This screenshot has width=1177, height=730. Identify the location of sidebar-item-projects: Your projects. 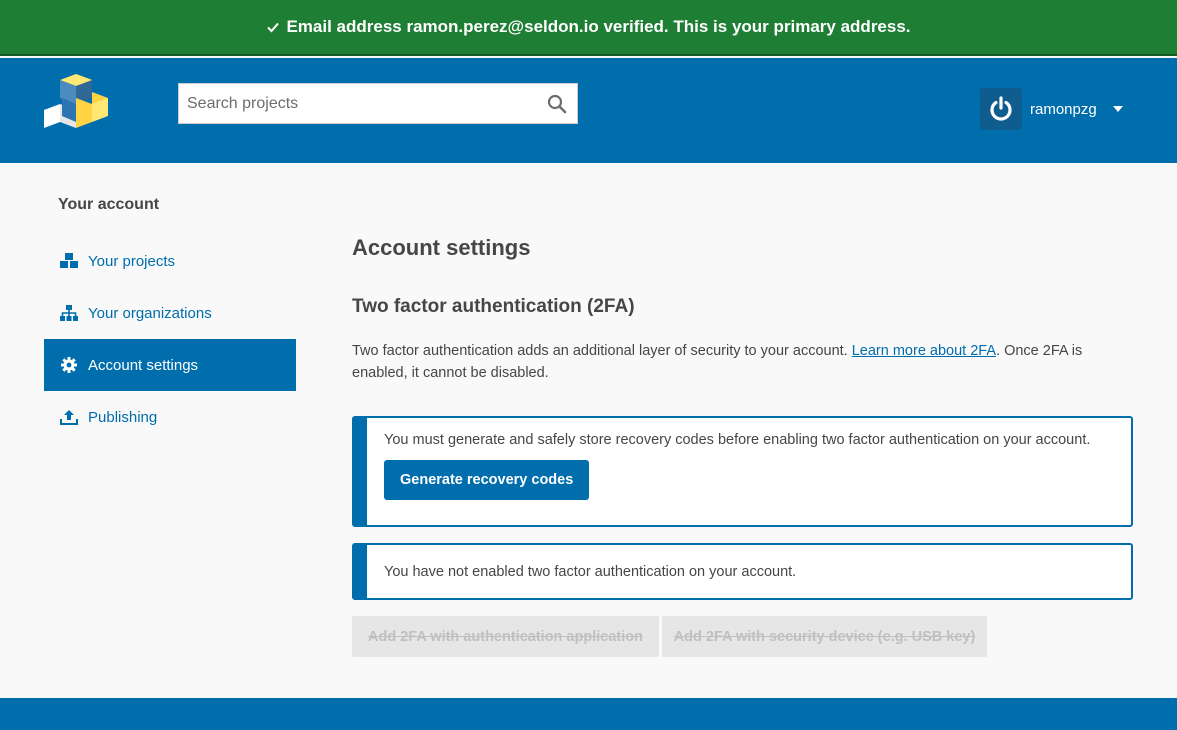
(170, 261).